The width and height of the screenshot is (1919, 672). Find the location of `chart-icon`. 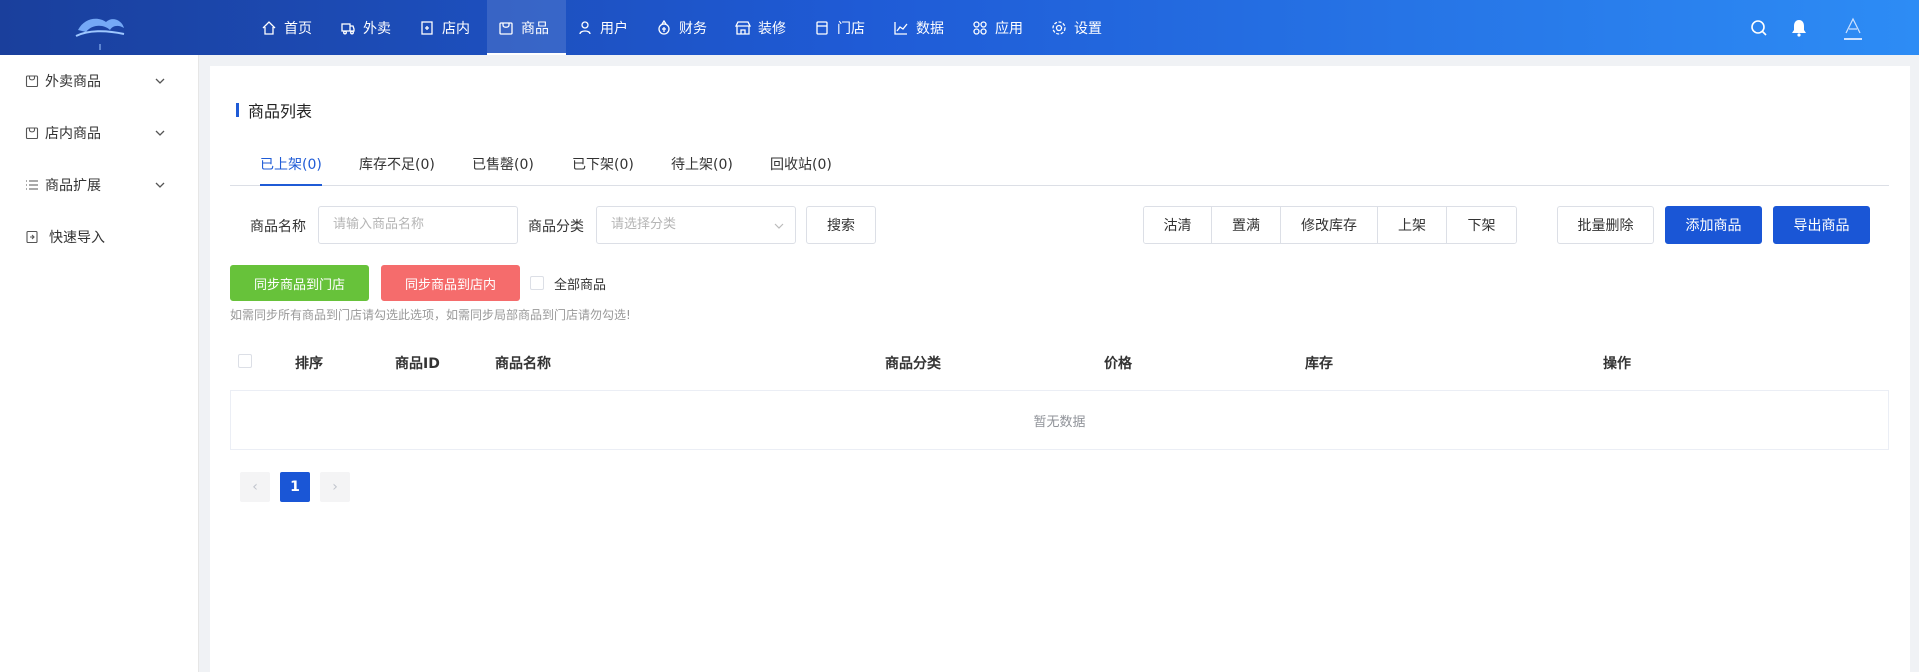

chart-icon is located at coordinates (901, 28).